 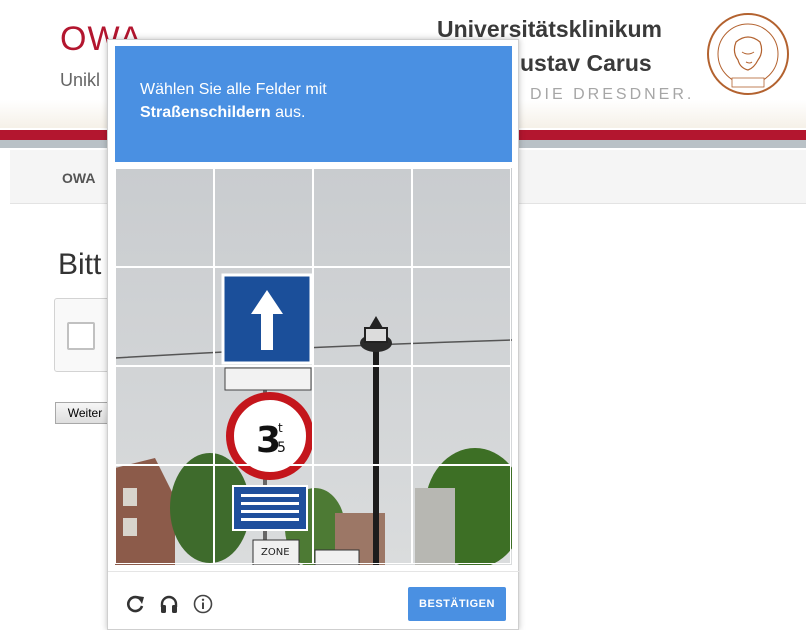 I want to click on nav-item-owa: OWA, so click(x=78, y=178).